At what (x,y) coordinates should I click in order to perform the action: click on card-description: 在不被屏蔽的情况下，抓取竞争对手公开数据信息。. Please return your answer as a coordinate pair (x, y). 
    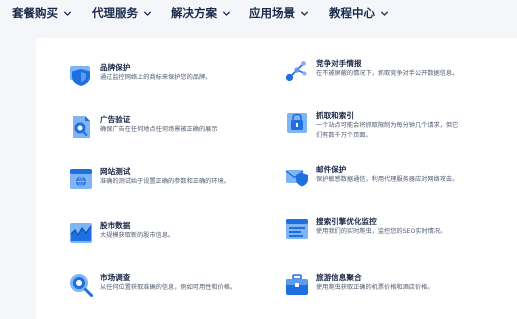
    Looking at the image, I should click on (387, 73).